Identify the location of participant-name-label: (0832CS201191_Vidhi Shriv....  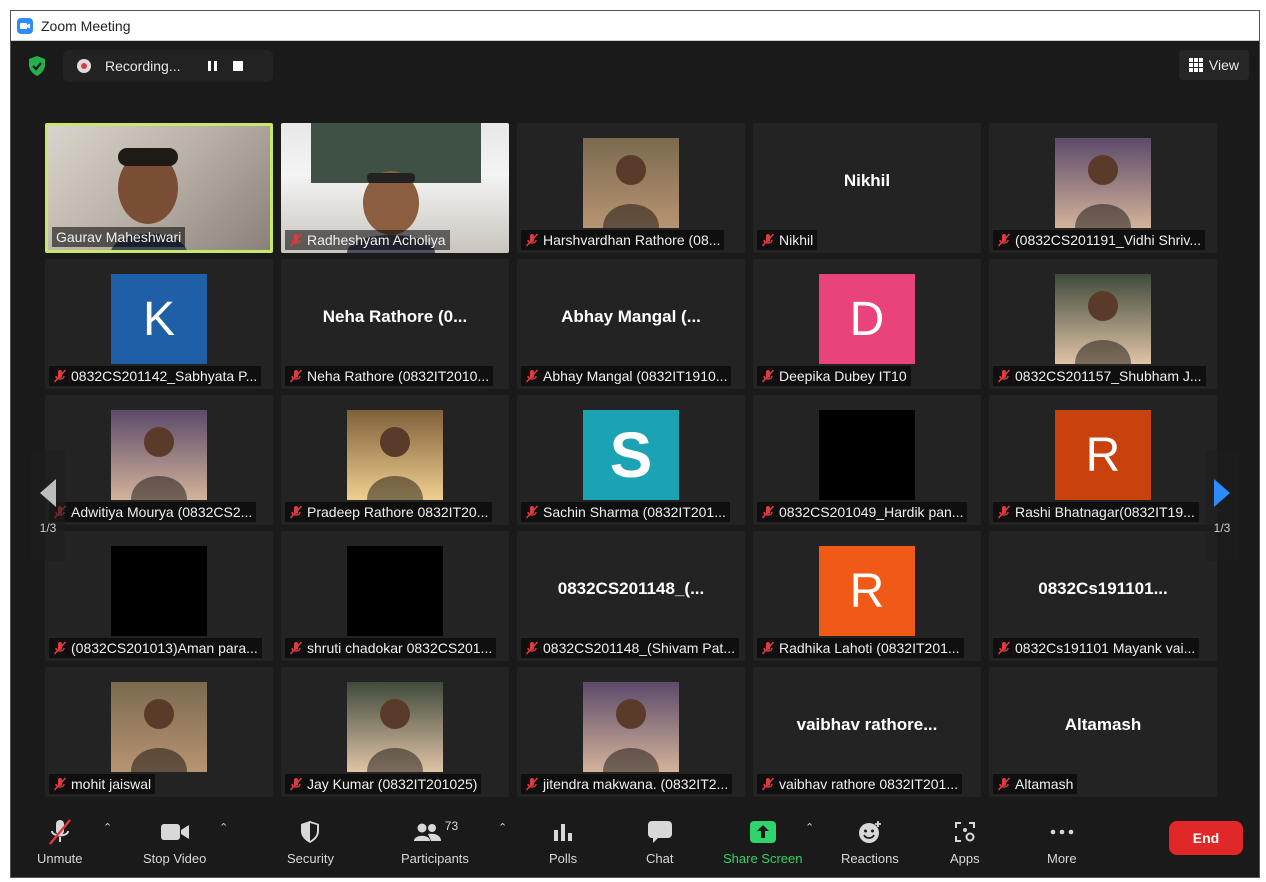
(1099, 240).